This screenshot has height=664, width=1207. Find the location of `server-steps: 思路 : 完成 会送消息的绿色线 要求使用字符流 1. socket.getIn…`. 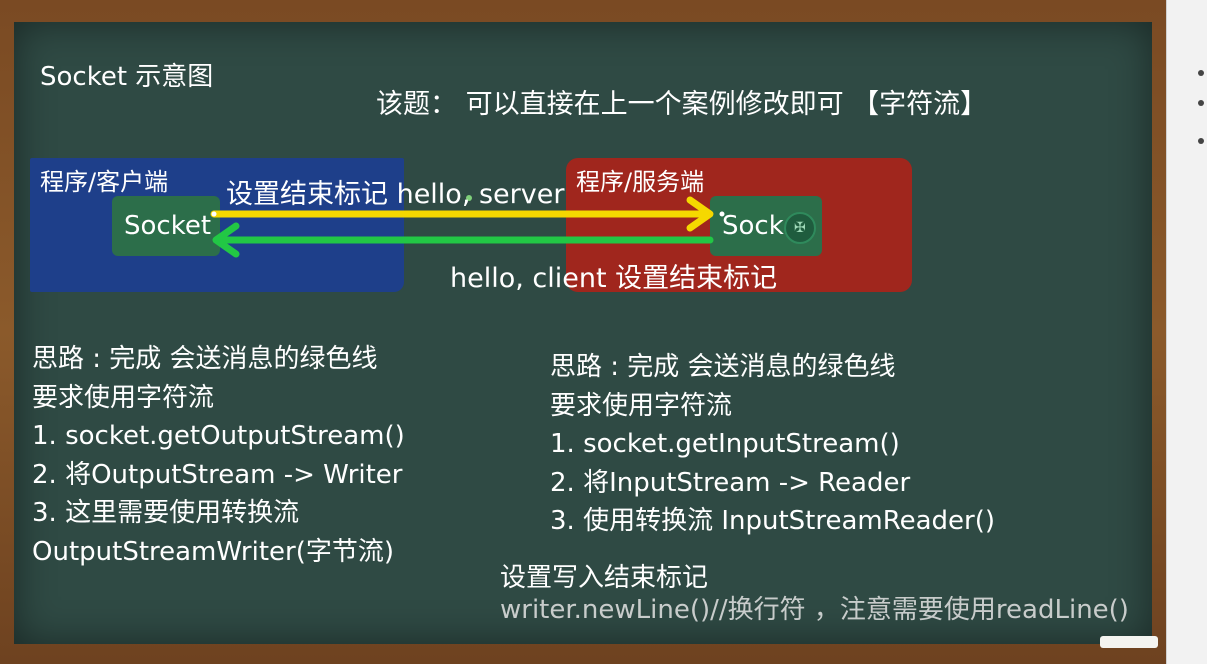

server-steps: 思路 : 完成 会送消息的绿色线 要求使用字符流 1. socket.getIn… is located at coordinates (772, 444).